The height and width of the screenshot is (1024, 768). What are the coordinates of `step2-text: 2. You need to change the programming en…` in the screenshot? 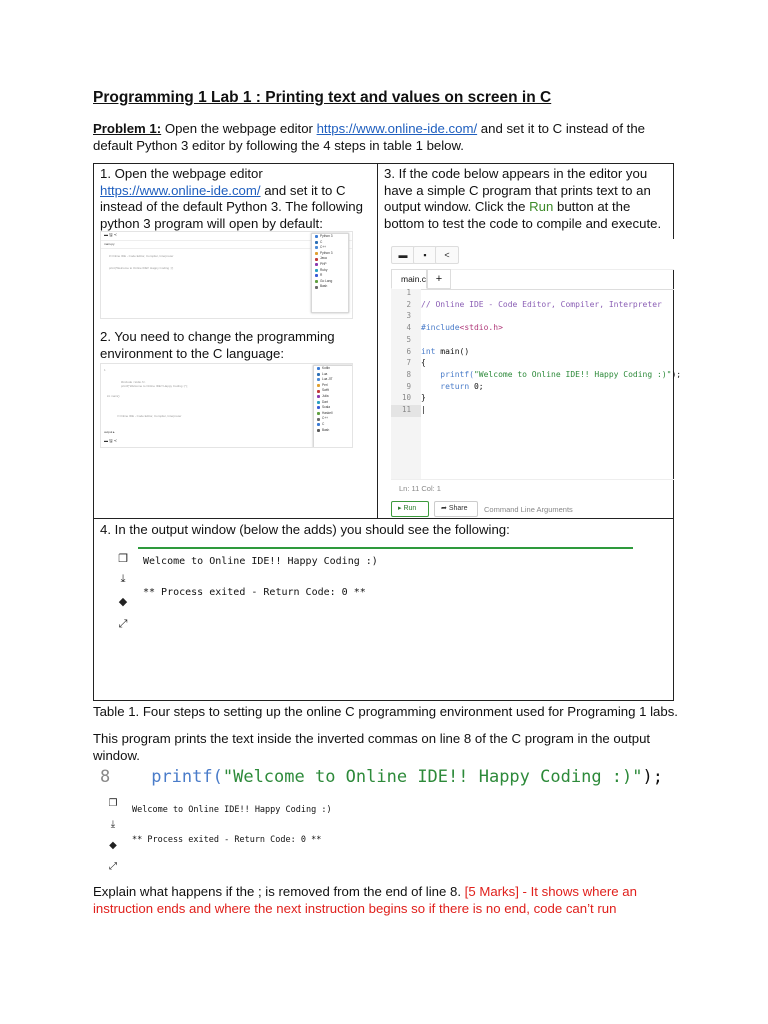 It's located at (237, 345).